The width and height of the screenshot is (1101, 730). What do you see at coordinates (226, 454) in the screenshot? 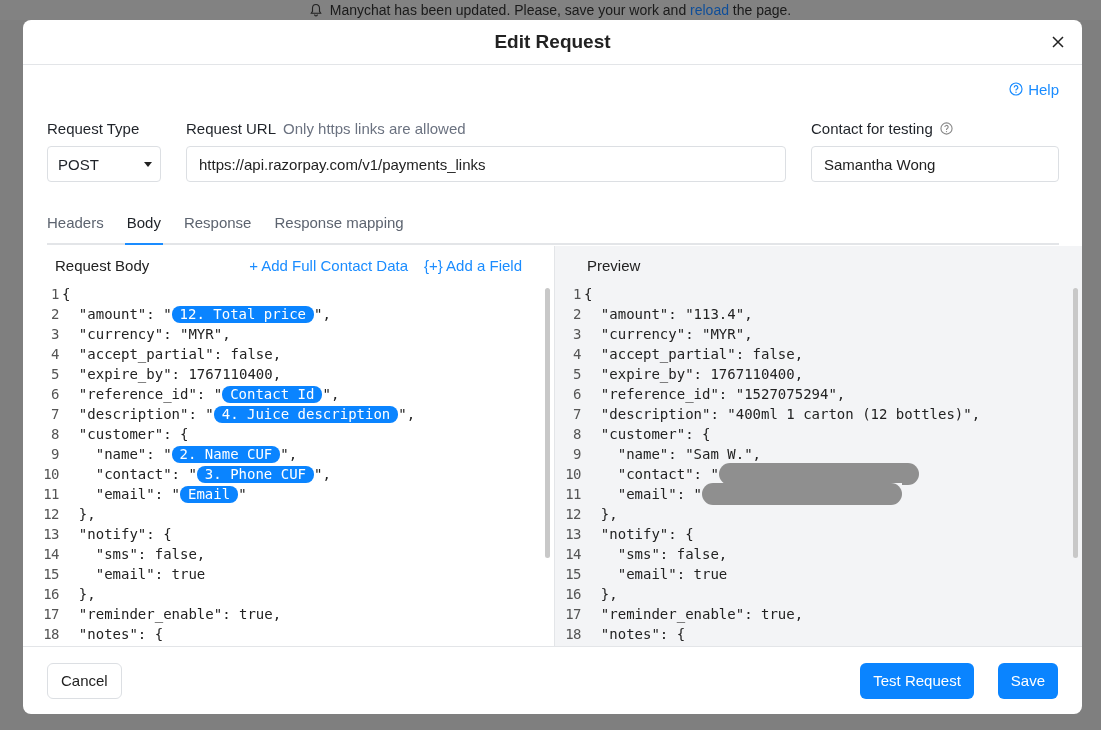
I see `variable-token: 2. Name CUF` at bounding box center [226, 454].